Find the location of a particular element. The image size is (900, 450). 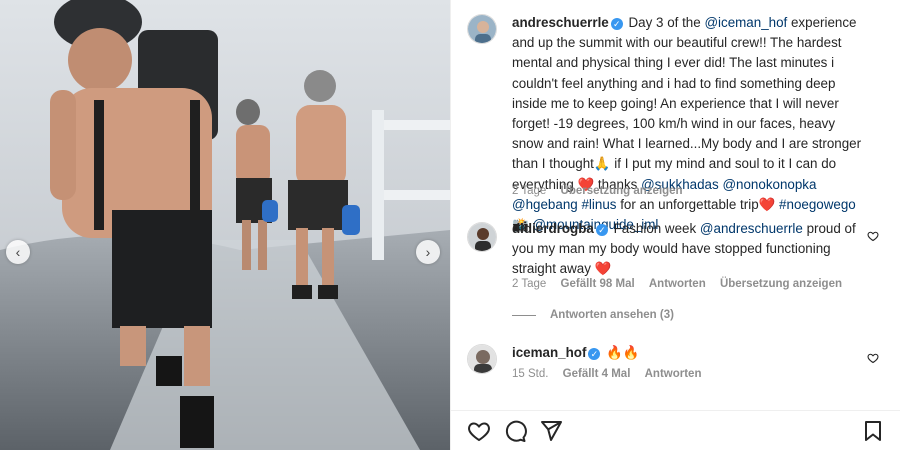

heart-icon is located at coordinates (479, 431).